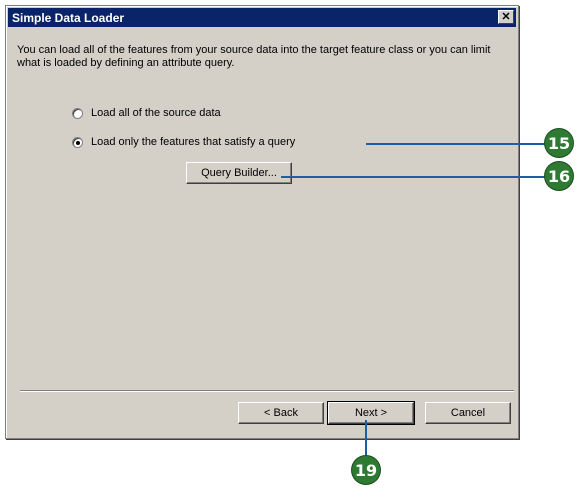 Image resolution: width=577 pixels, height=499 pixels. I want to click on callout-number-b: 16, so click(559, 176).